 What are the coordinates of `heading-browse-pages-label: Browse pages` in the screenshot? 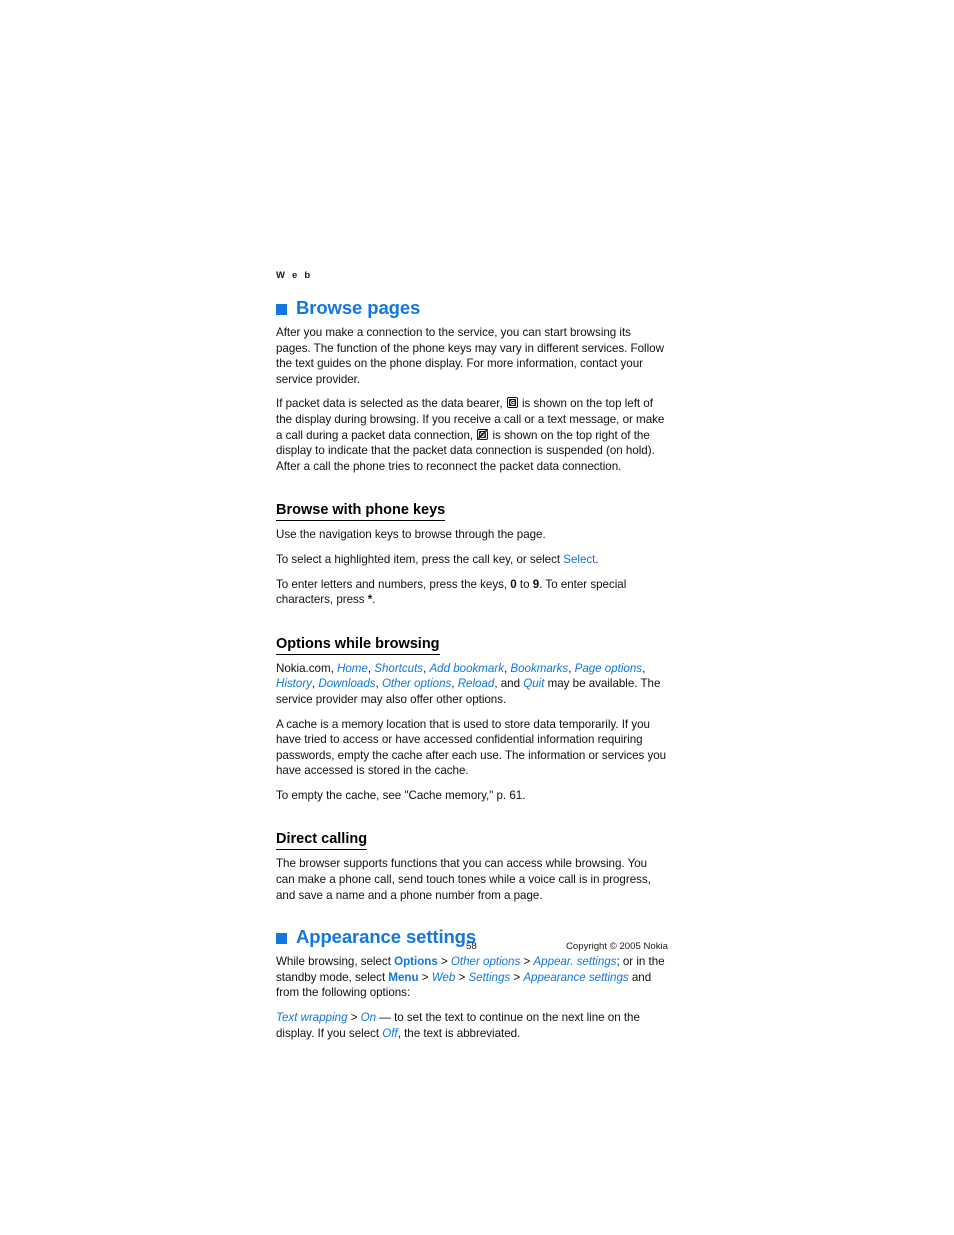 It's located at (358, 307).